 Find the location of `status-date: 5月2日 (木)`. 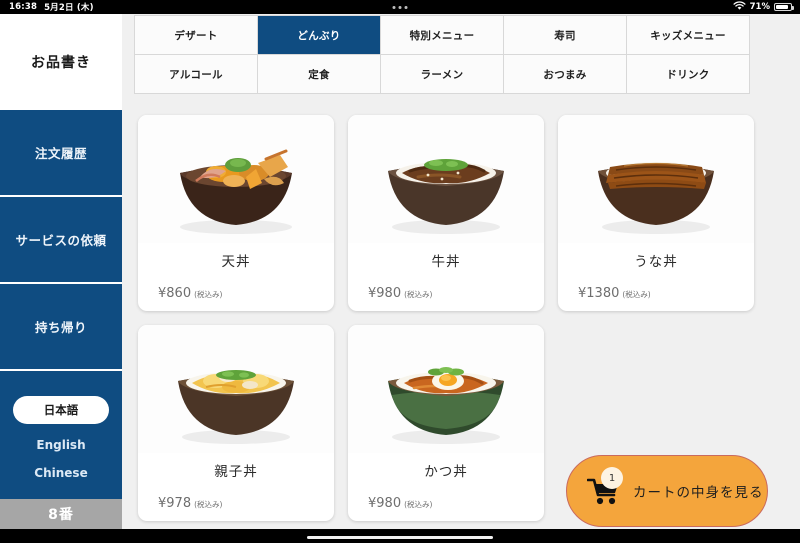

status-date: 5月2日 (木) is located at coordinates (69, 8).